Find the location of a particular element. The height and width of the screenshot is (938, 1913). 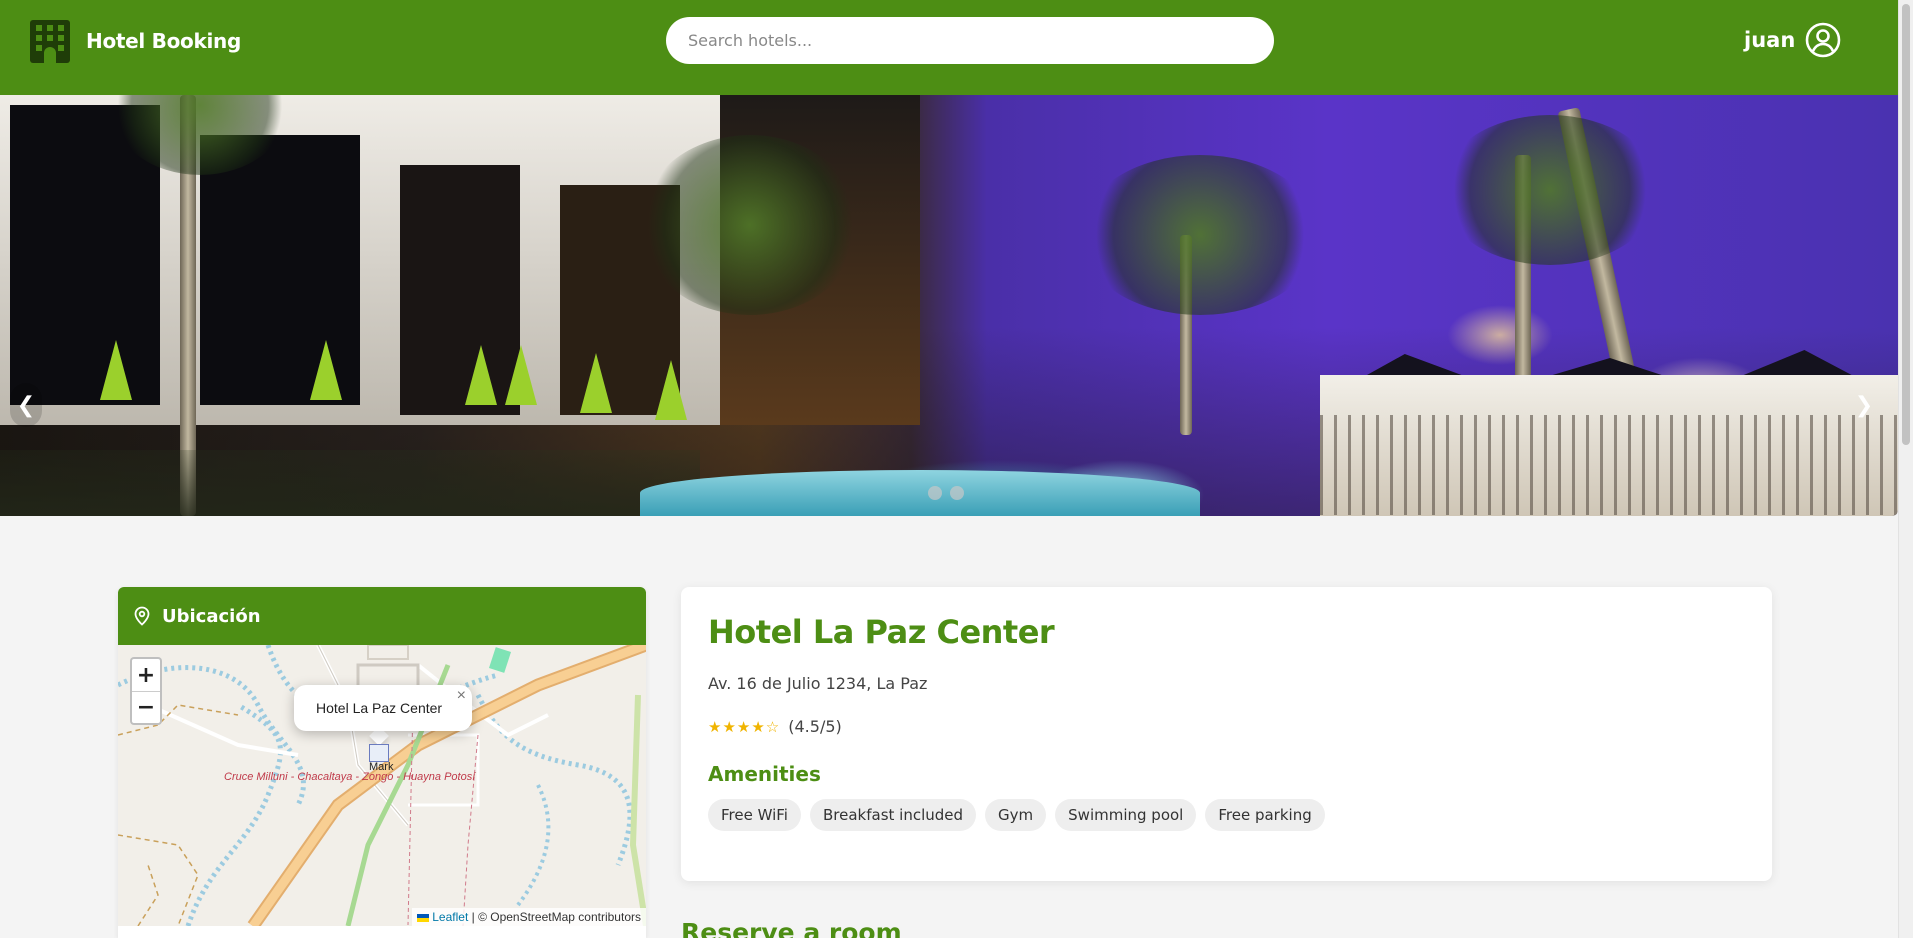

user-circle-icon is located at coordinates (1823, 40).